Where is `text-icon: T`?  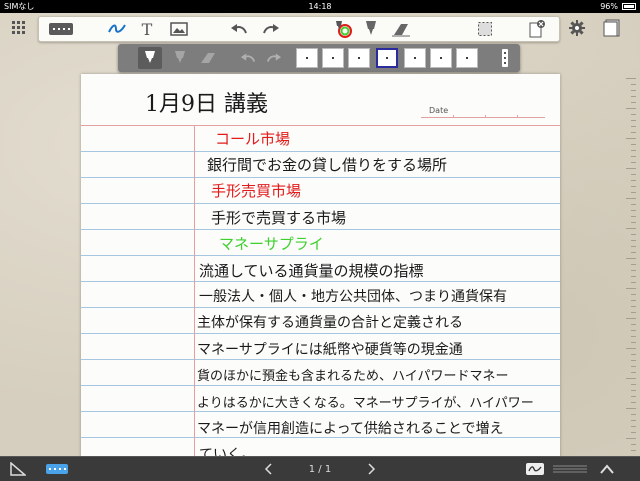
text-icon: T is located at coordinates (147, 29).